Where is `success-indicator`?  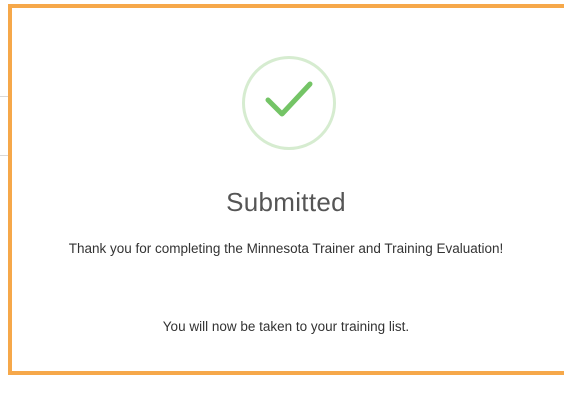 success-indicator is located at coordinates (289, 103).